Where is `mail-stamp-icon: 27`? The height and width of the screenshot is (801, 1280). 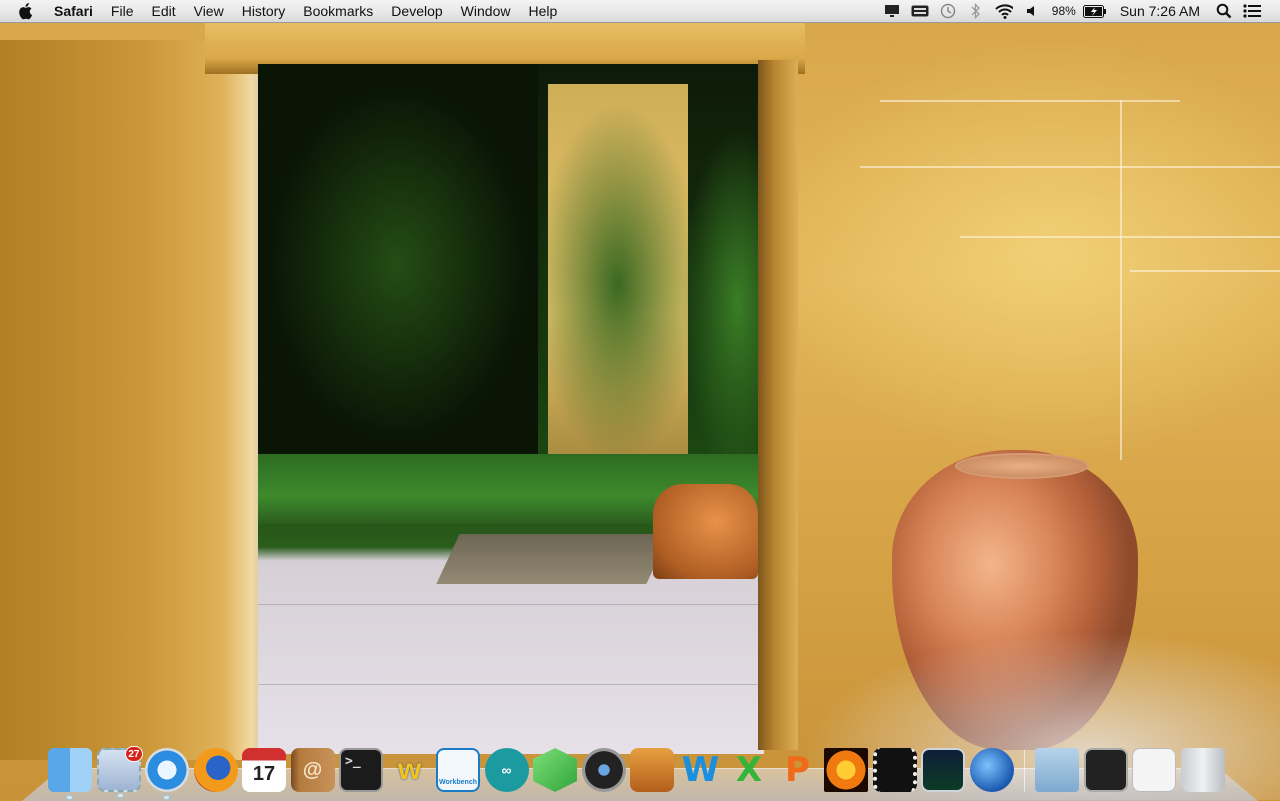 mail-stamp-icon: 27 is located at coordinates (119, 771).